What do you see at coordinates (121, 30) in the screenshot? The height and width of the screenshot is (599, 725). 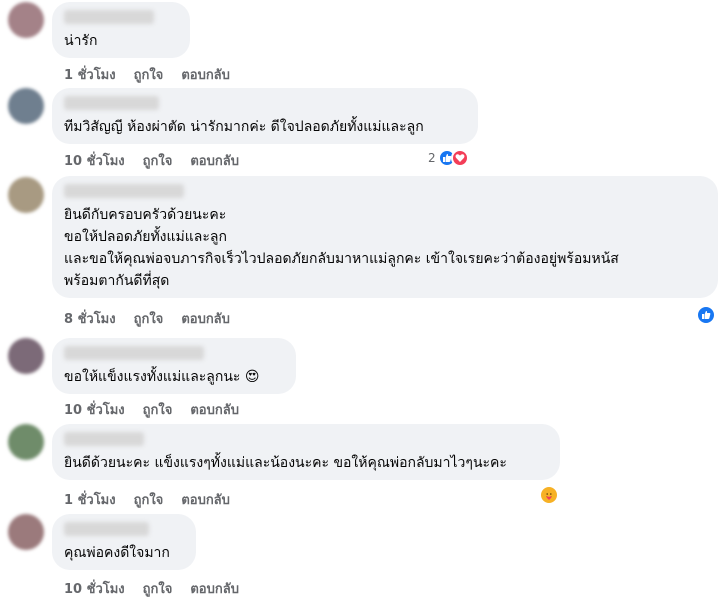 I see `comment-bubble: น่ารัก` at bounding box center [121, 30].